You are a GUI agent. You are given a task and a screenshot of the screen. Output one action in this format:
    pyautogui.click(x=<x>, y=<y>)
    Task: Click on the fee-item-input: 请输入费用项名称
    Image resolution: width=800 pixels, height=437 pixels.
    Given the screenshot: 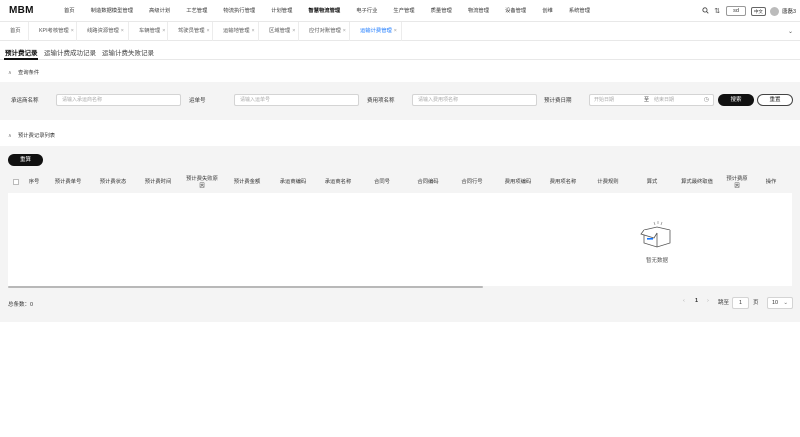 What is the action you would take?
    pyautogui.click(x=474, y=100)
    